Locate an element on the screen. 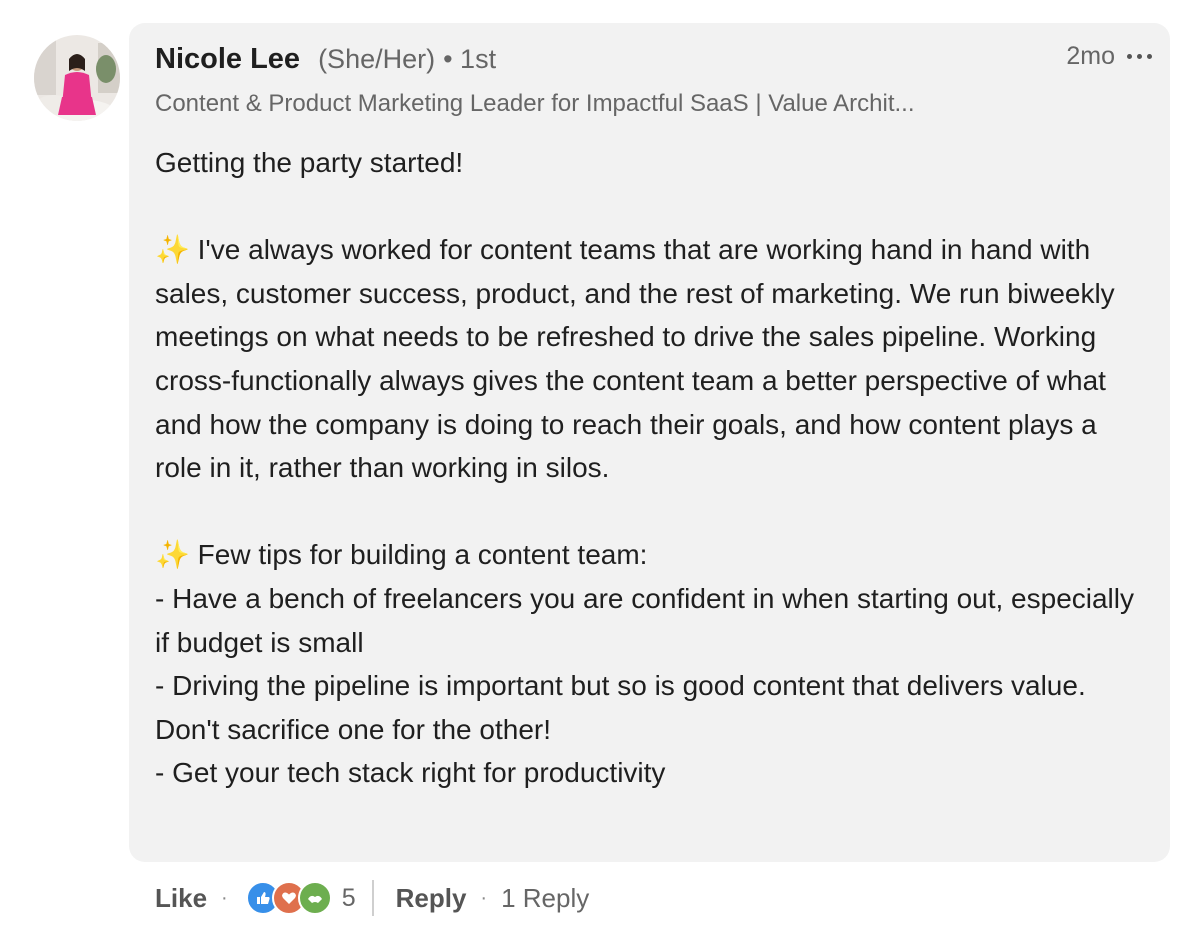 The image size is (1200, 937). tips-heading: Few tips for building a content team: is located at coordinates (418, 555).